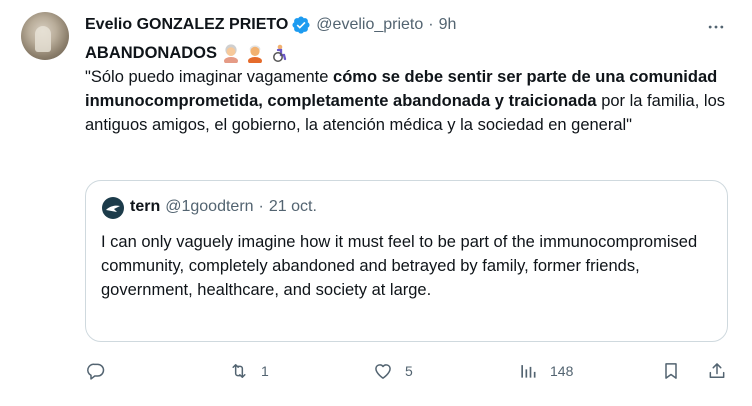 The width and height of the screenshot is (752, 406). I want to click on bookmark-button, so click(671, 371).